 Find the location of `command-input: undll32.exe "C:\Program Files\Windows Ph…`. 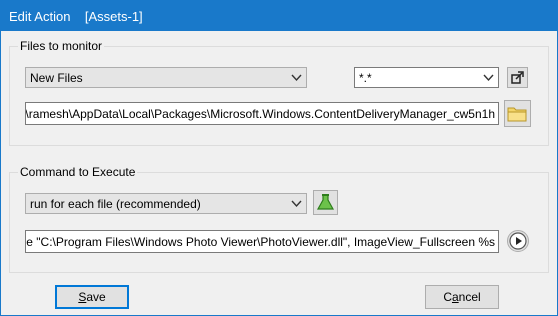

command-input: undll32.exe "C:\Program Files\Windows Ph… is located at coordinates (262, 241).